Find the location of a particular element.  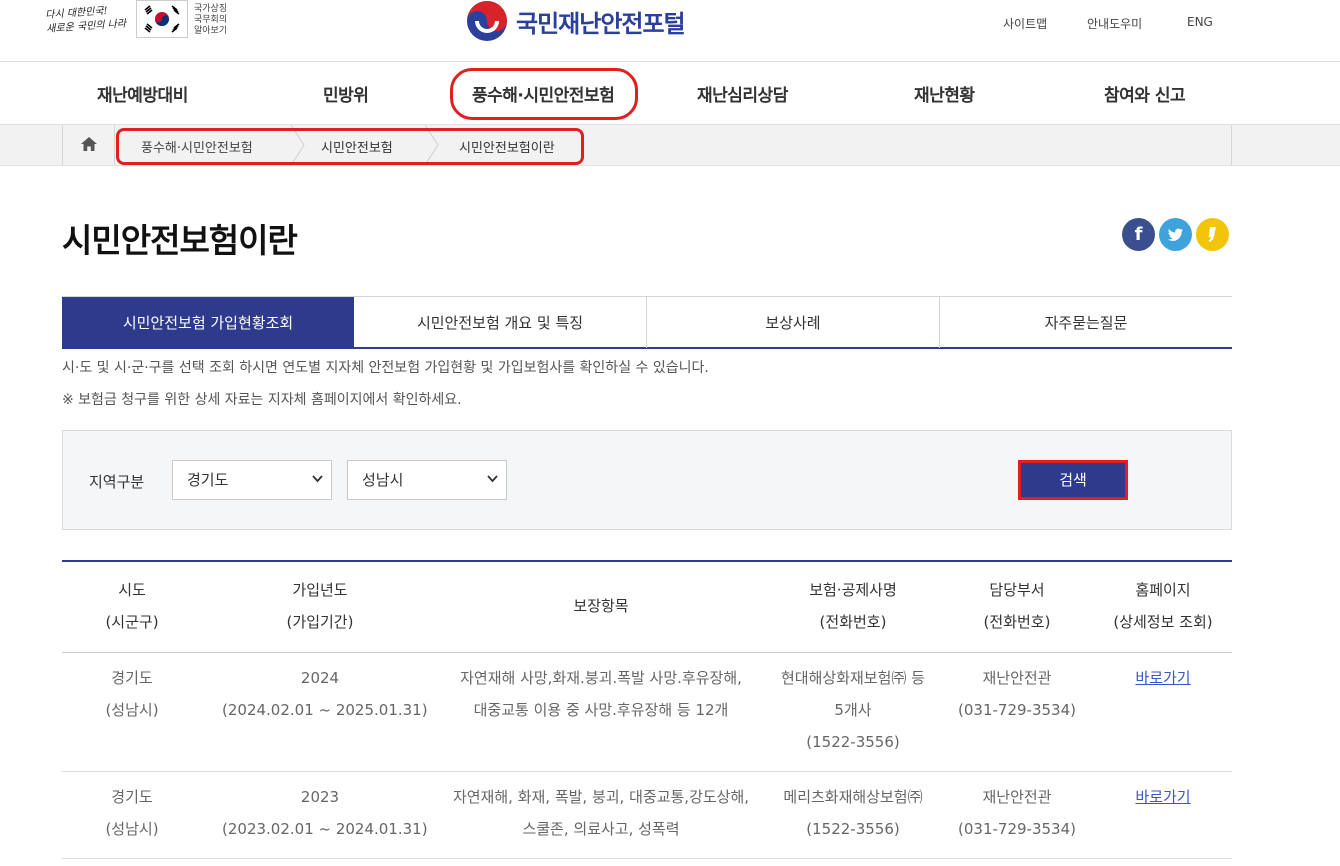

header-homepage: 홈페이지 (상세정보 조회) is located at coordinates (1163, 606).